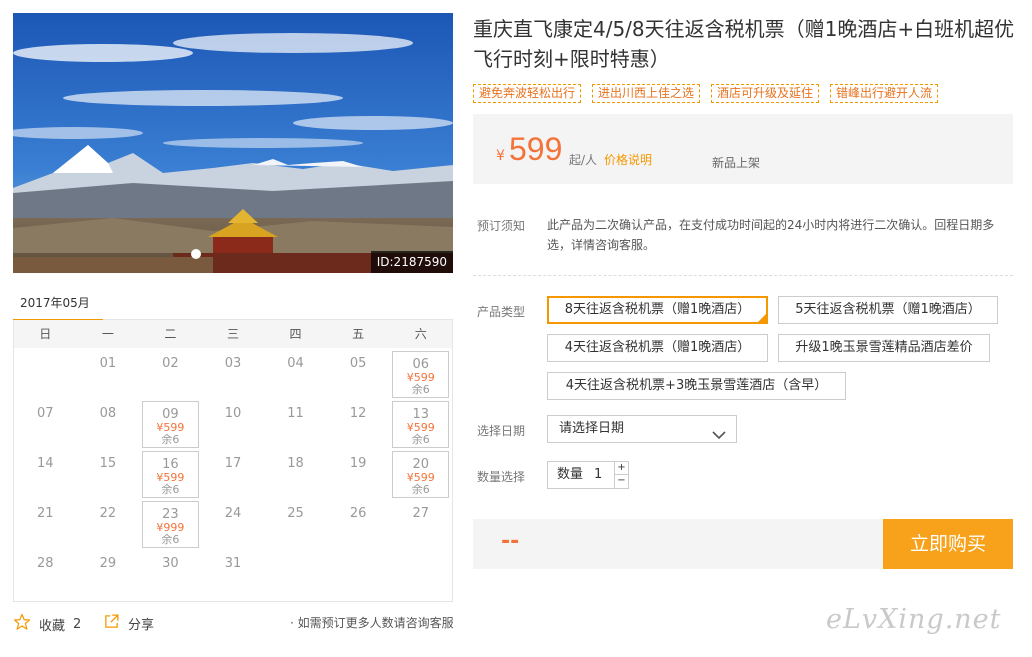  I want to click on calendar-day-number: 26, so click(358, 513).